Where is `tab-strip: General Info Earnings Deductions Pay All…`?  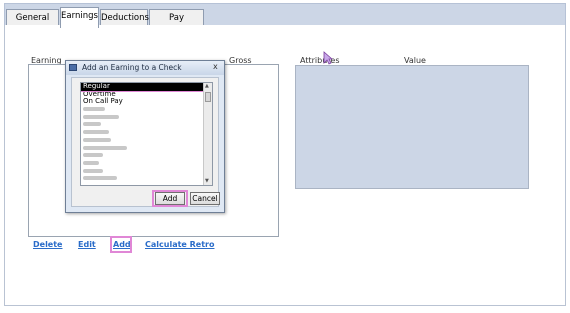
tab-strip: General Info Earnings Deductions Pay All… is located at coordinates (285, 21).